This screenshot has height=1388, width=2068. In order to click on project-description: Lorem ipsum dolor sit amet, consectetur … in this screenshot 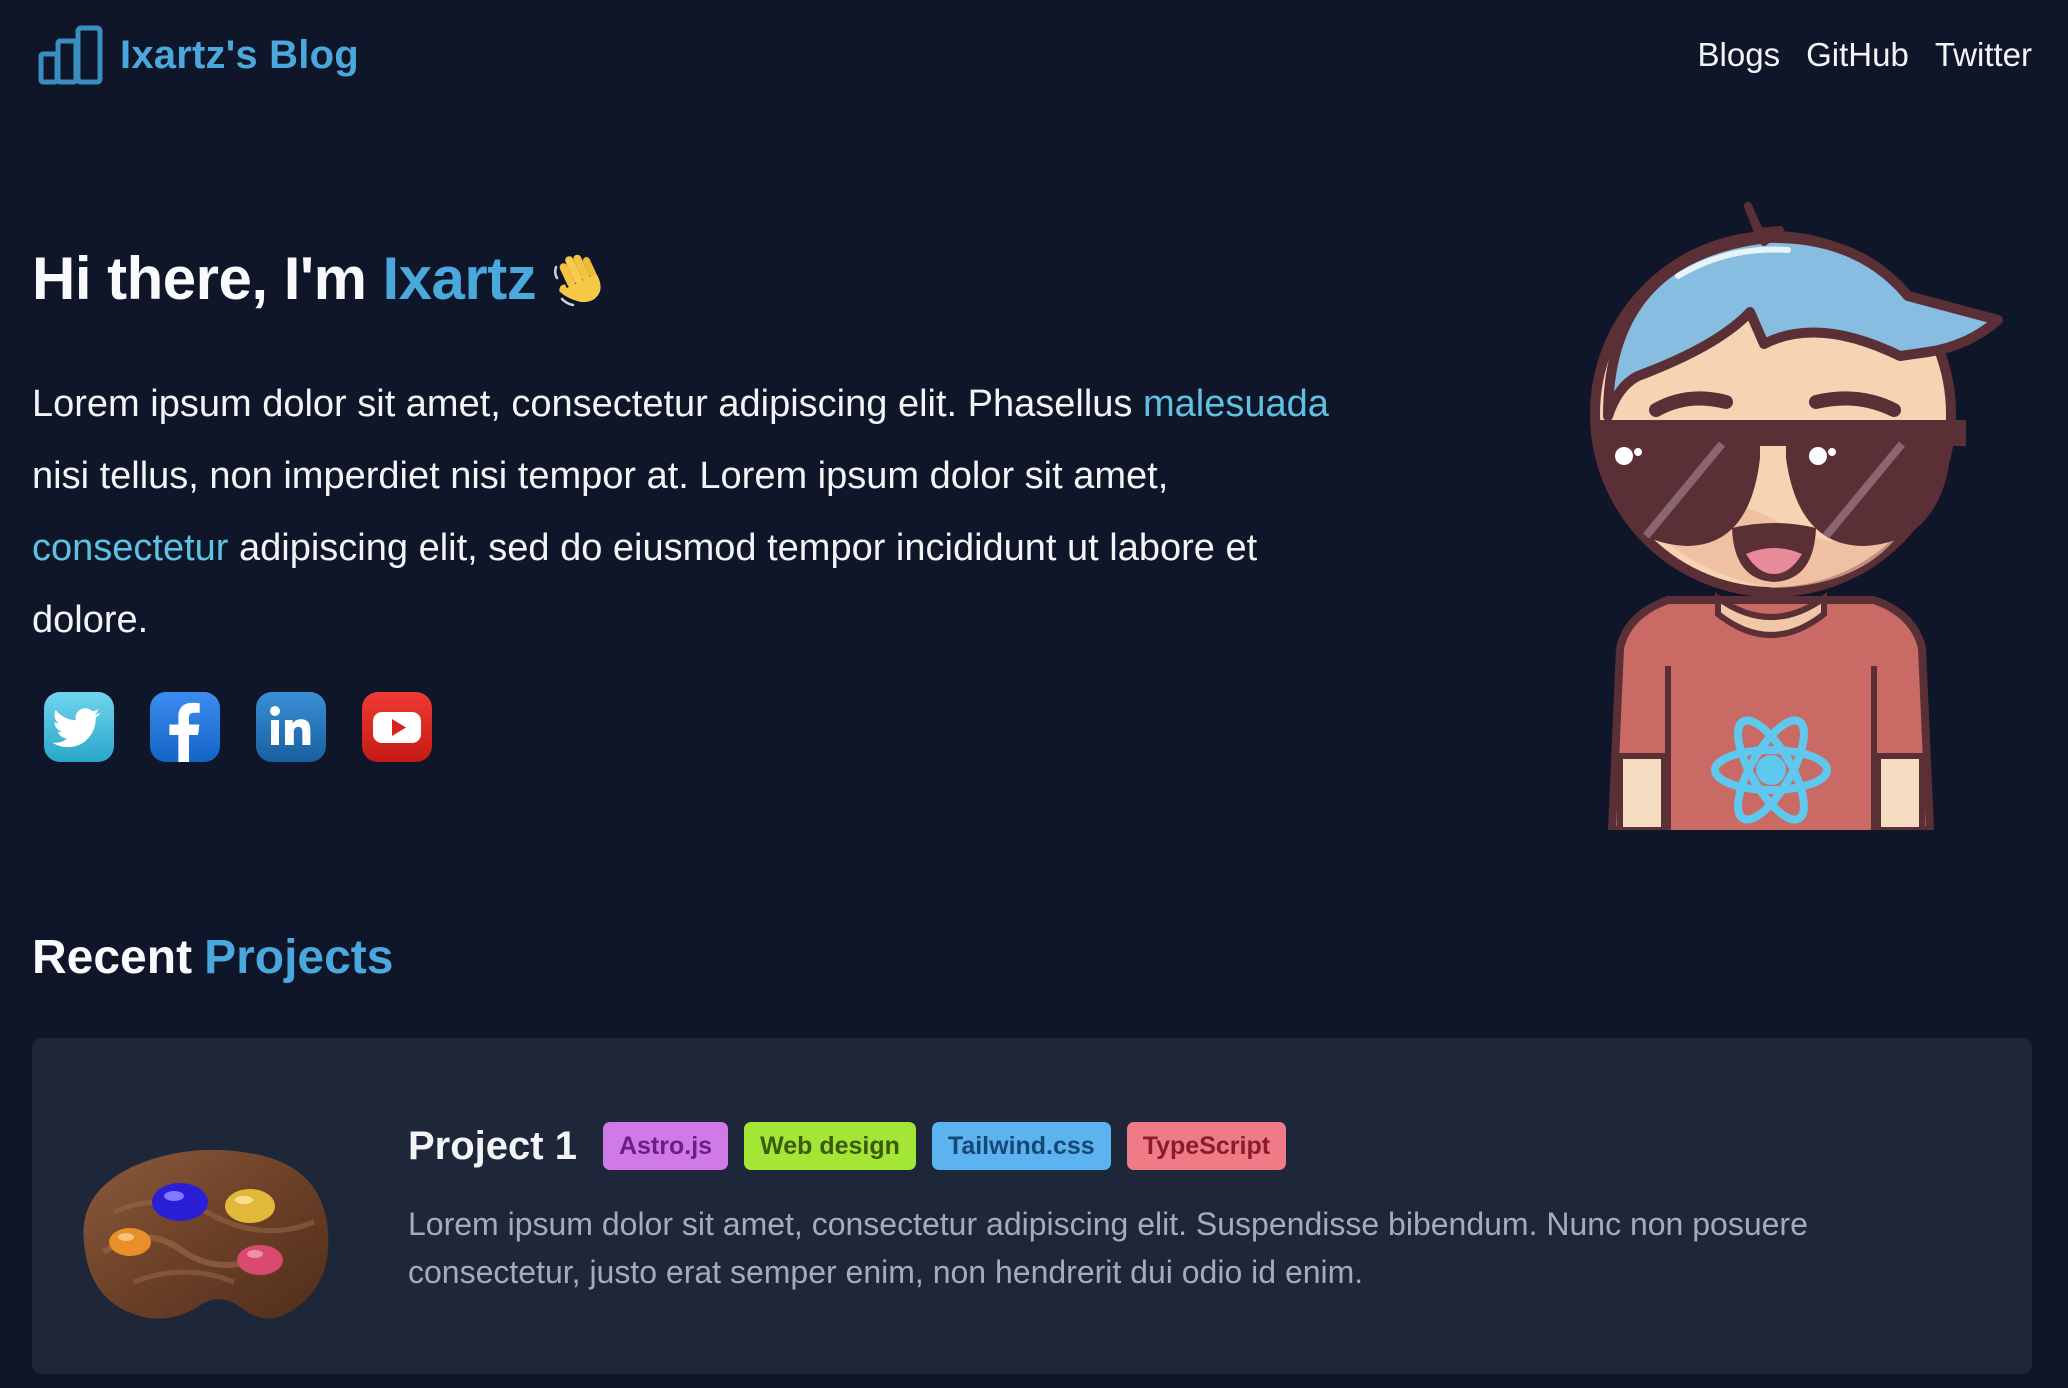, I will do `click(1108, 1248)`.